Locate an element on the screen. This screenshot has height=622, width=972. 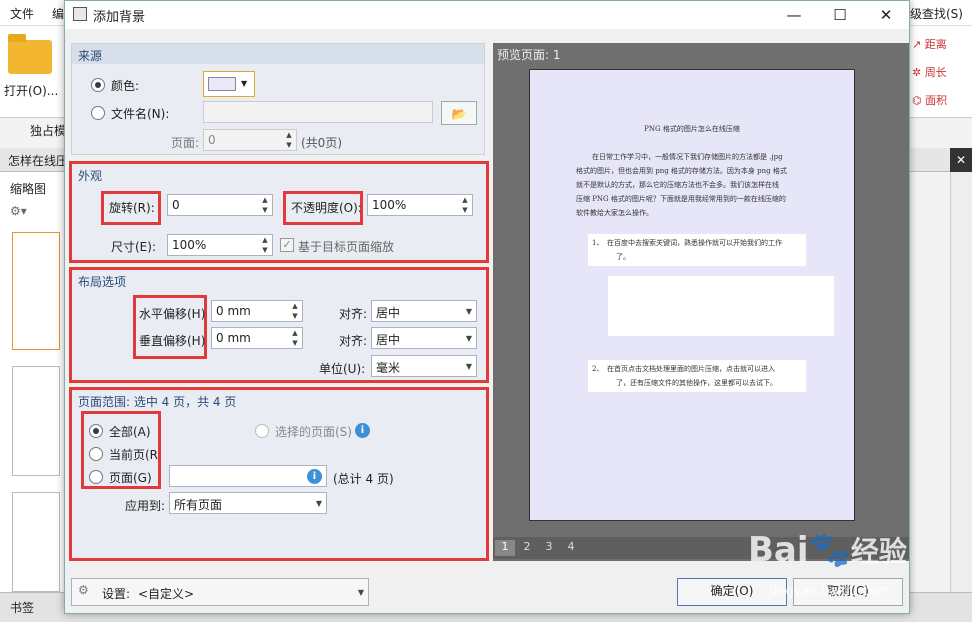
preview-page-1: 1 is located at coordinates (505, 548).